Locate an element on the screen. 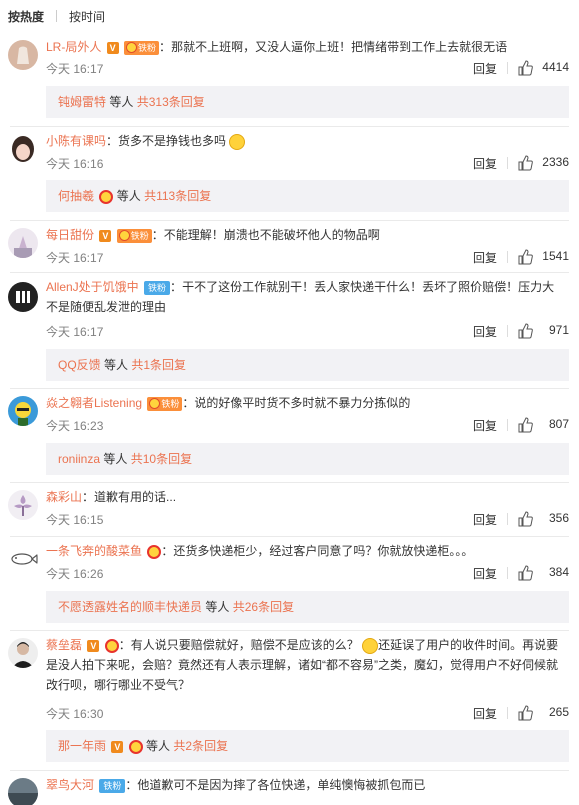 The width and height of the screenshot is (579, 805). comment-meta: 今天 16:15 回复 356 is located at coordinates (307, 519).